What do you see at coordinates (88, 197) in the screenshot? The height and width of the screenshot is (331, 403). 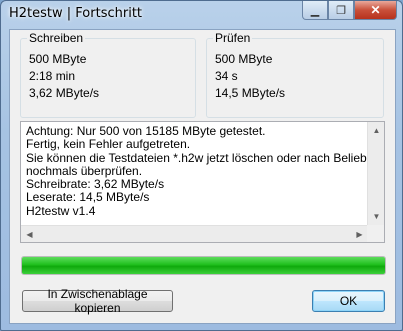 I see `log-line: Leserate: 14,5 MByte/s` at bounding box center [88, 197].